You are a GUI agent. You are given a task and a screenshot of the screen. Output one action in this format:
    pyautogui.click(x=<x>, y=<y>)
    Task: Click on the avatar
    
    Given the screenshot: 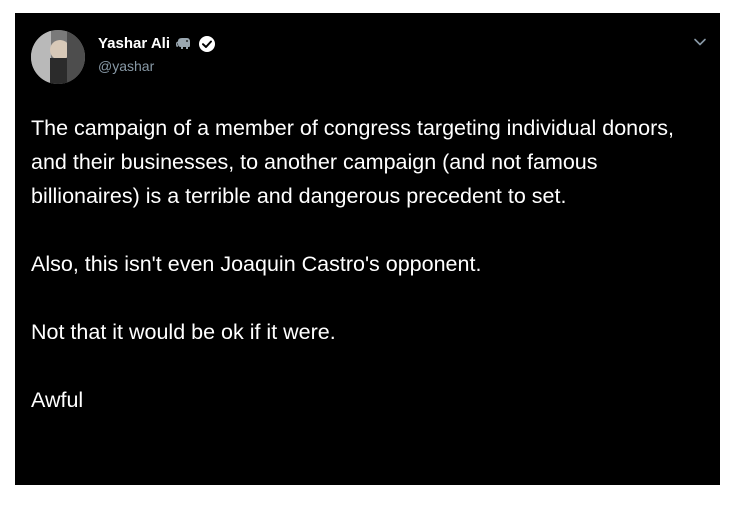 What is the action you would take?
    pyautogui.click(x=58, y=57)
    